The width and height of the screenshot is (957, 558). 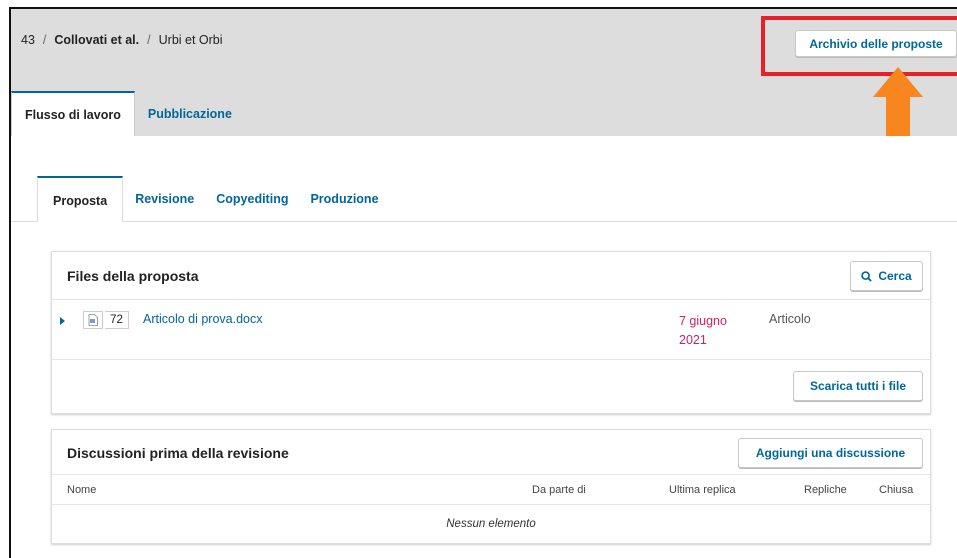 I want to click on file-type: Articolo, so click(x=790, y=319).